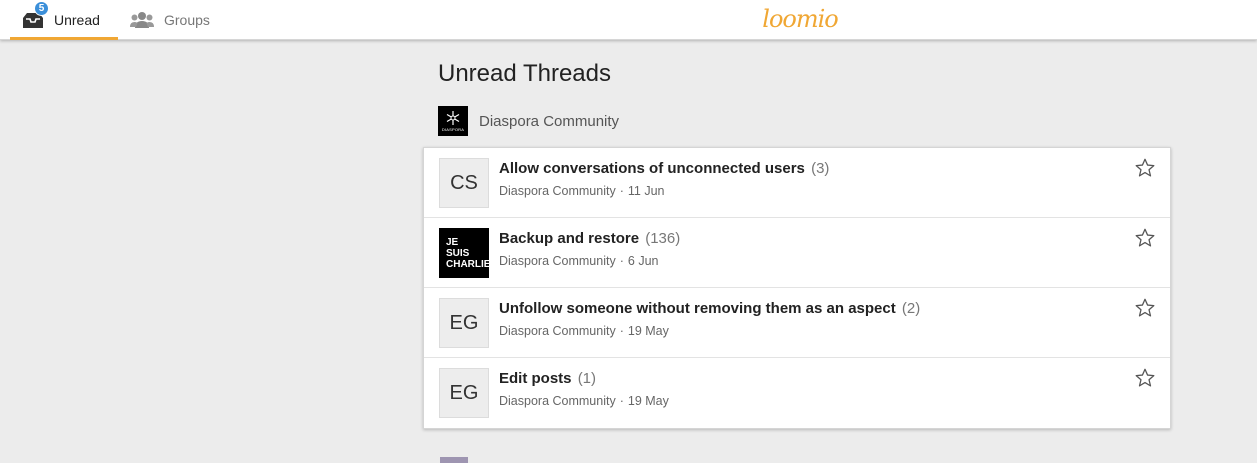 The width and height of the screenshot is (1257, 463). I want to click on thread-title-link: Allow conversations of unconnected users, so click(652, 168).